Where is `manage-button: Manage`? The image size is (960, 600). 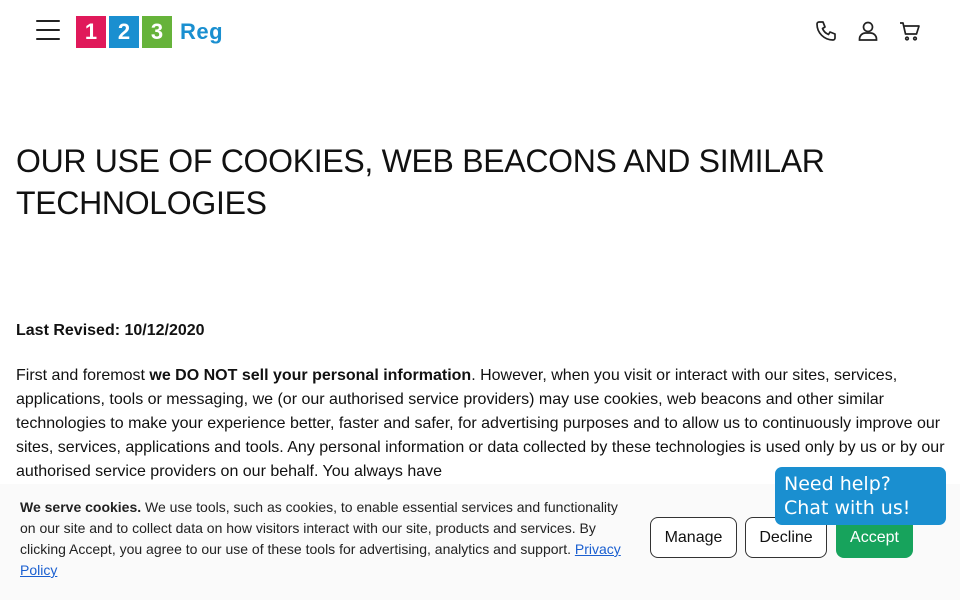 manage-button: Manage is located at coordinates (693, 537).